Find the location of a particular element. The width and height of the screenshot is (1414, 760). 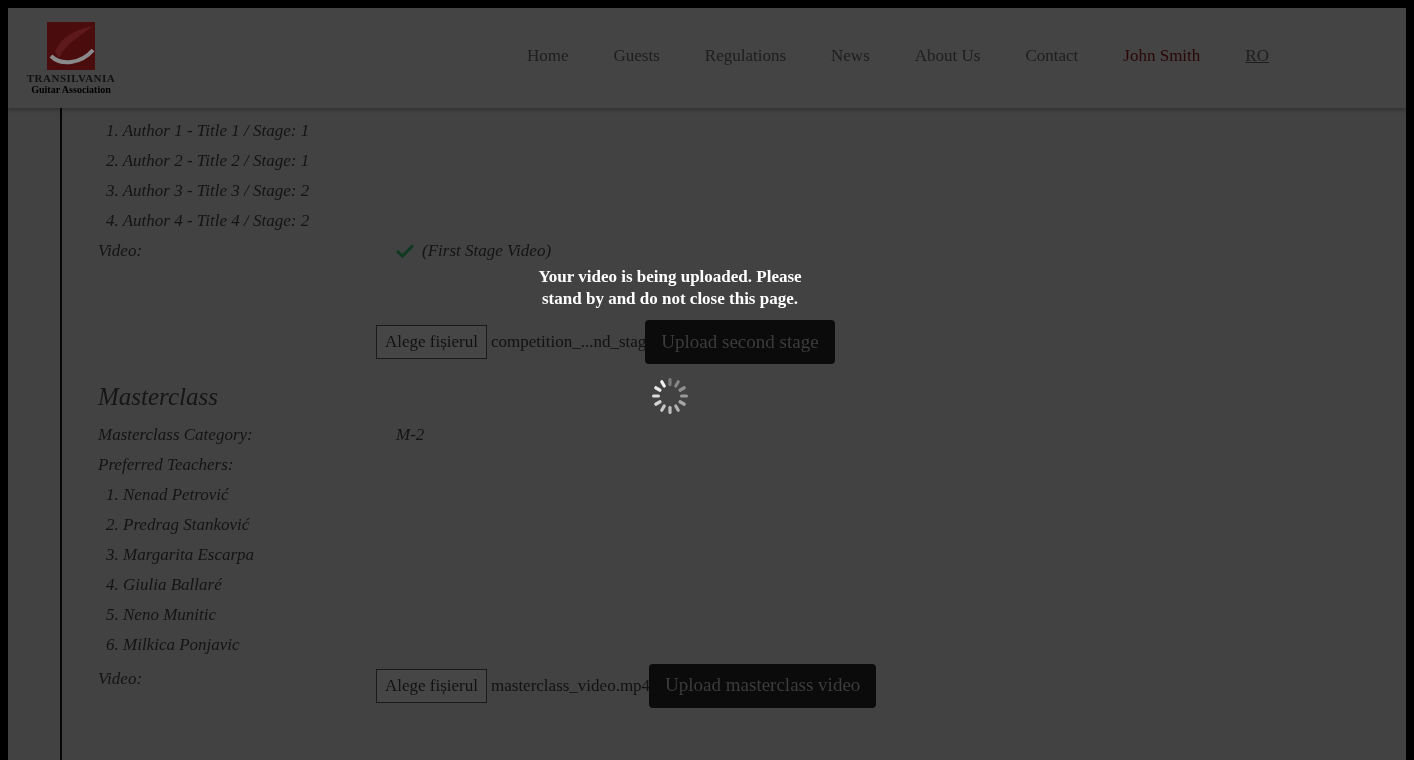

logo-emblem-icon is located at coordinates (71, 46).